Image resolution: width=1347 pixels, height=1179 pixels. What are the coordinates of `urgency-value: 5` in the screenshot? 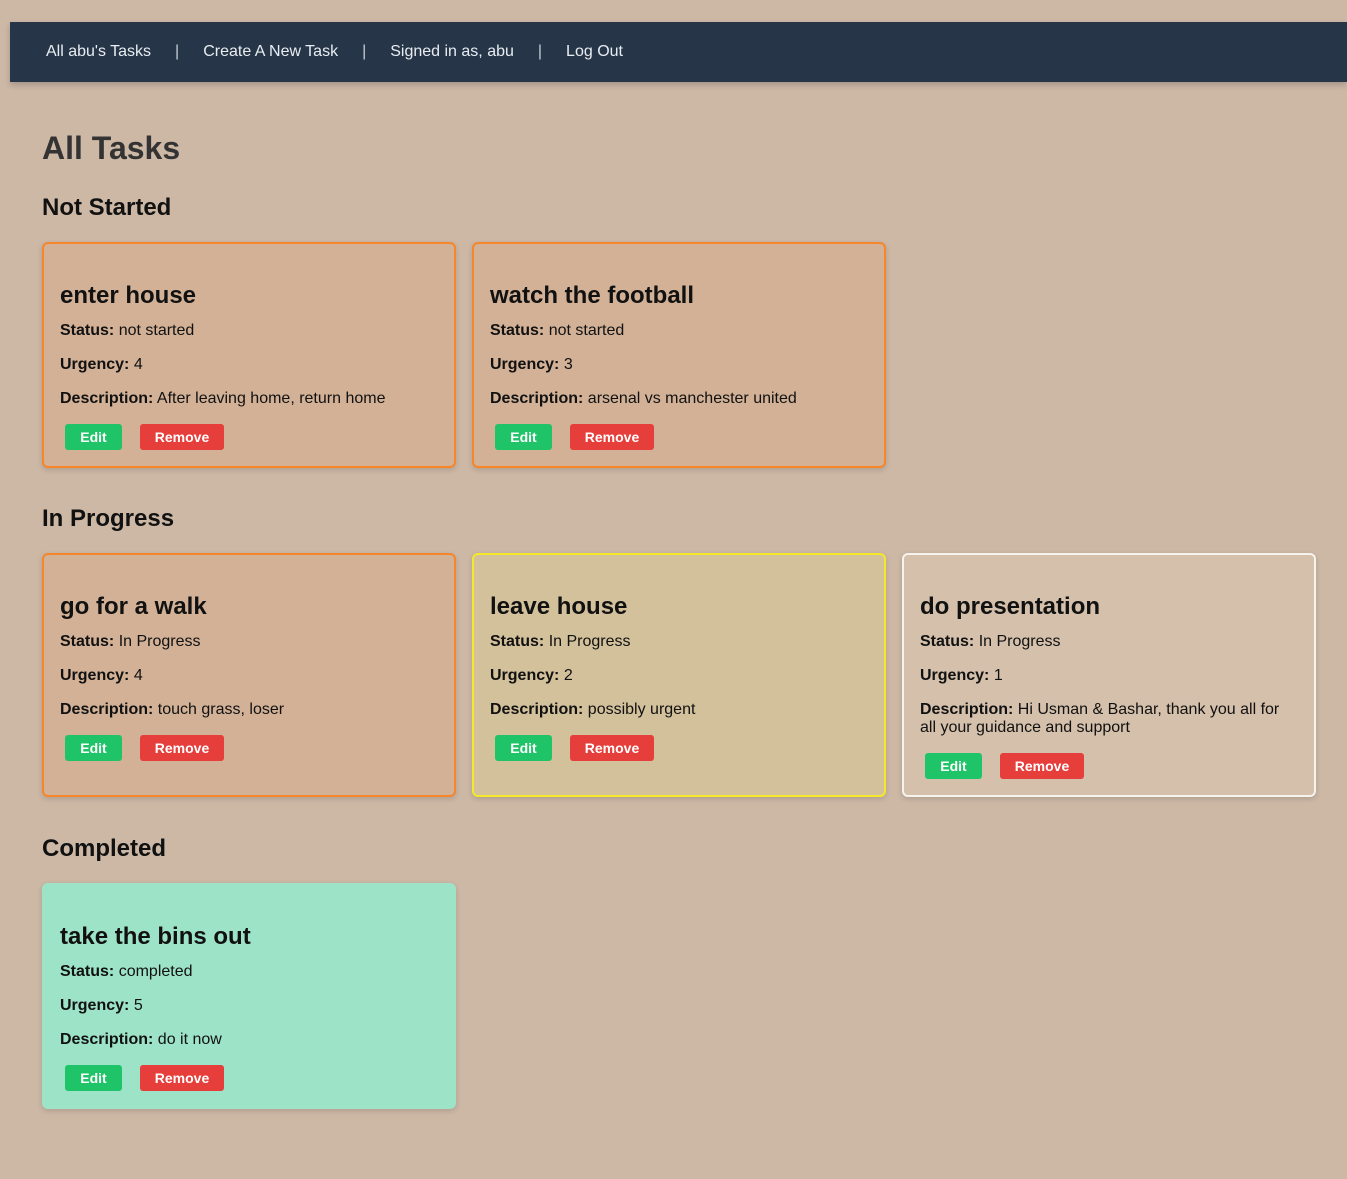 It's located at (138, 1005).